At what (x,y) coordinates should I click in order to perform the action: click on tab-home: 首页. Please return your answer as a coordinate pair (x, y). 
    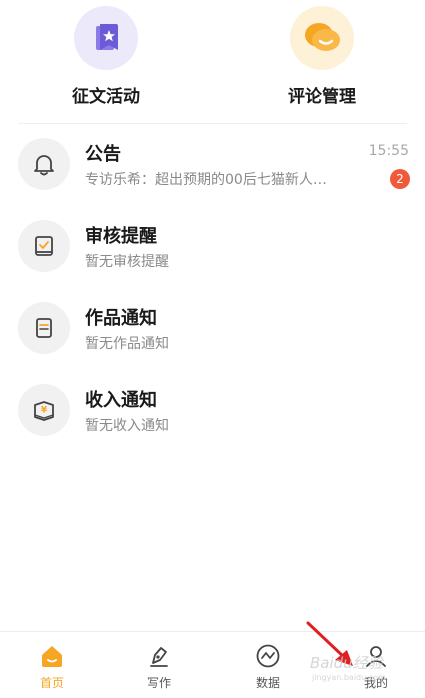
    Looking at the image, I should click on (52, 666).